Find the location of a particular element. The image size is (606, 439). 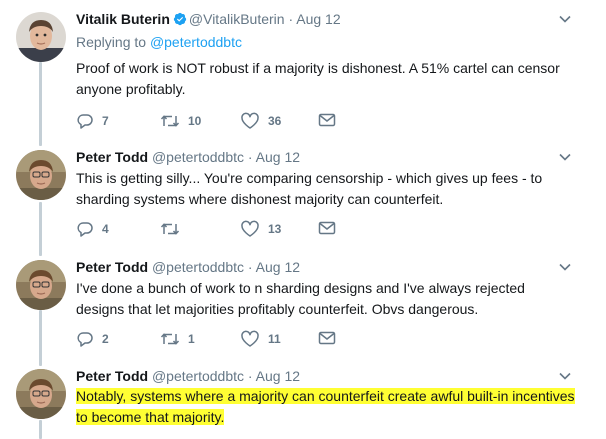

like-button: 11 is located at coordinates (260, 339).